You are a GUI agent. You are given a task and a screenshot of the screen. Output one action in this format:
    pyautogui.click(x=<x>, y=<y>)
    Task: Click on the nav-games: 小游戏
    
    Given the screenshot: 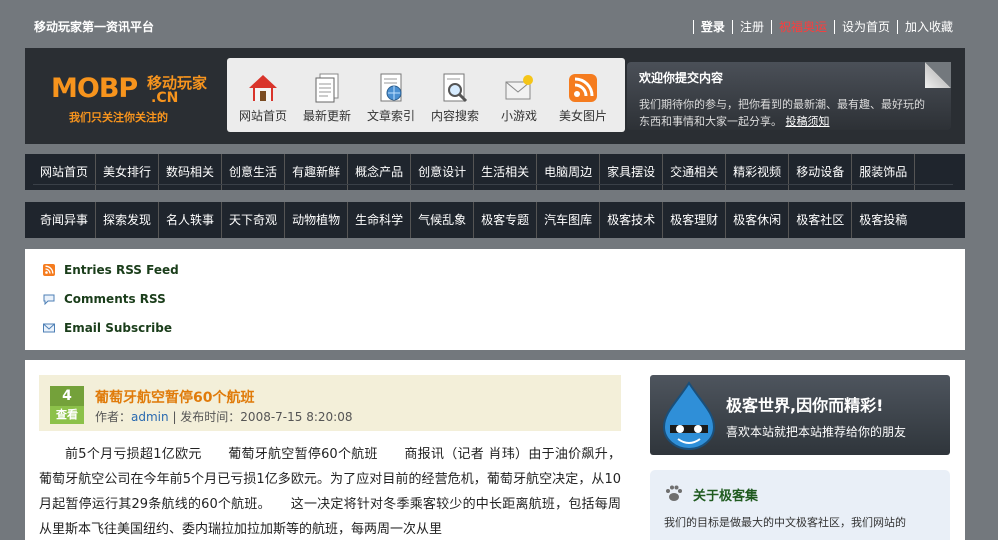 What is the action you would take?
    pyautogui.click(x=519, y=95)
    